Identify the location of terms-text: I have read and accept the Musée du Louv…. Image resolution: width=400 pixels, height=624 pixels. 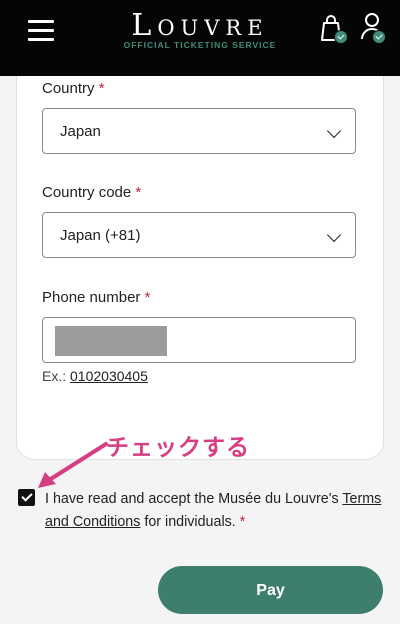
(215, 511).